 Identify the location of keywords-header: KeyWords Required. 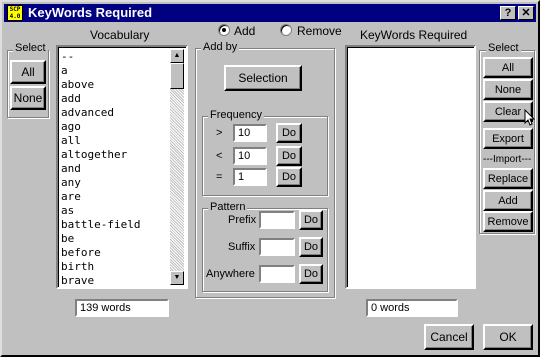
(414, 35).